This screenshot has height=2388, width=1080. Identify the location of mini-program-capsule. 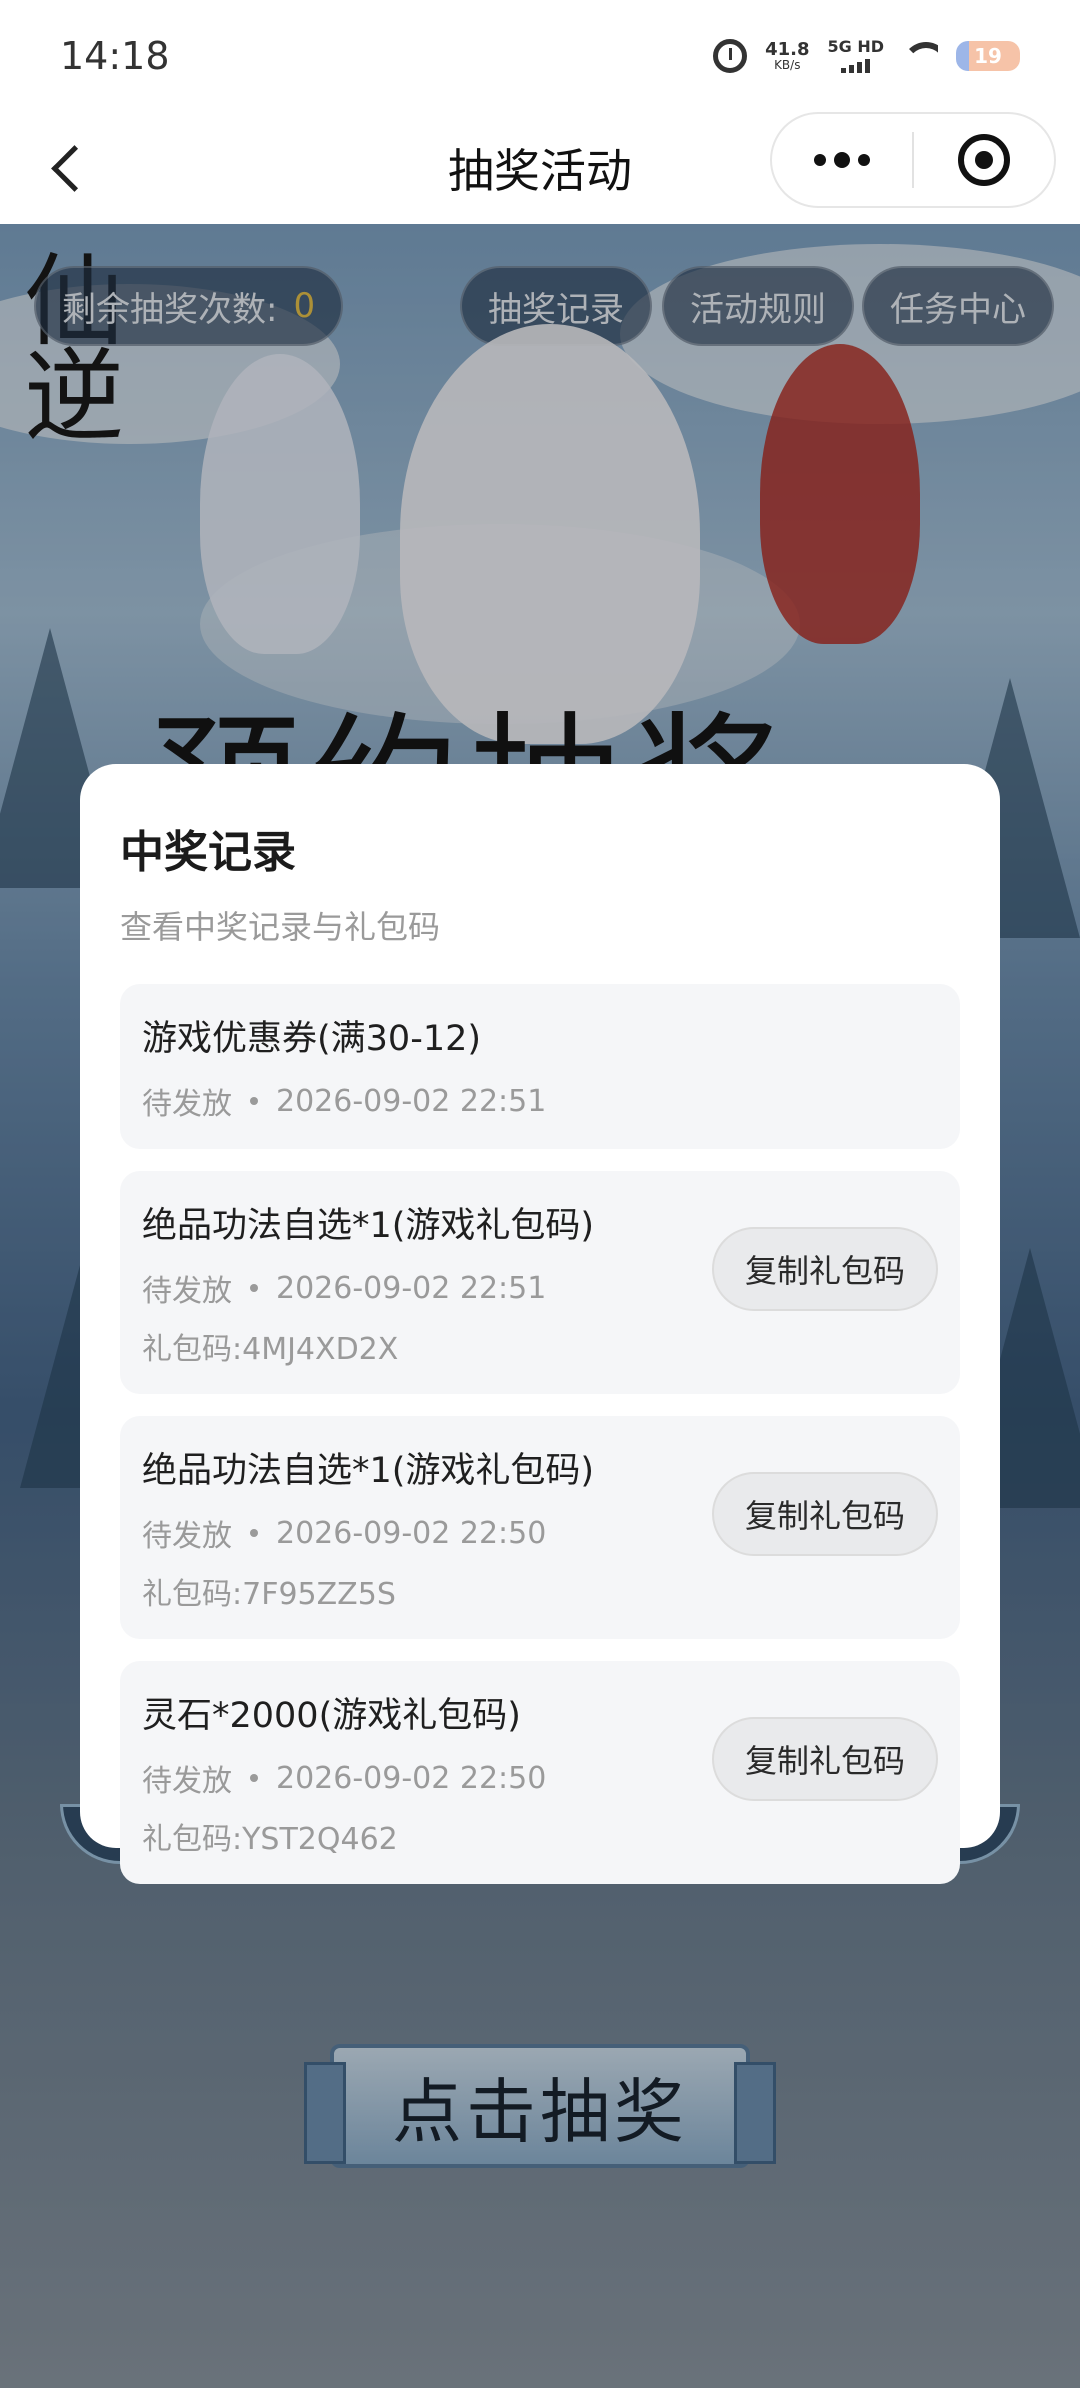
(913, 160).